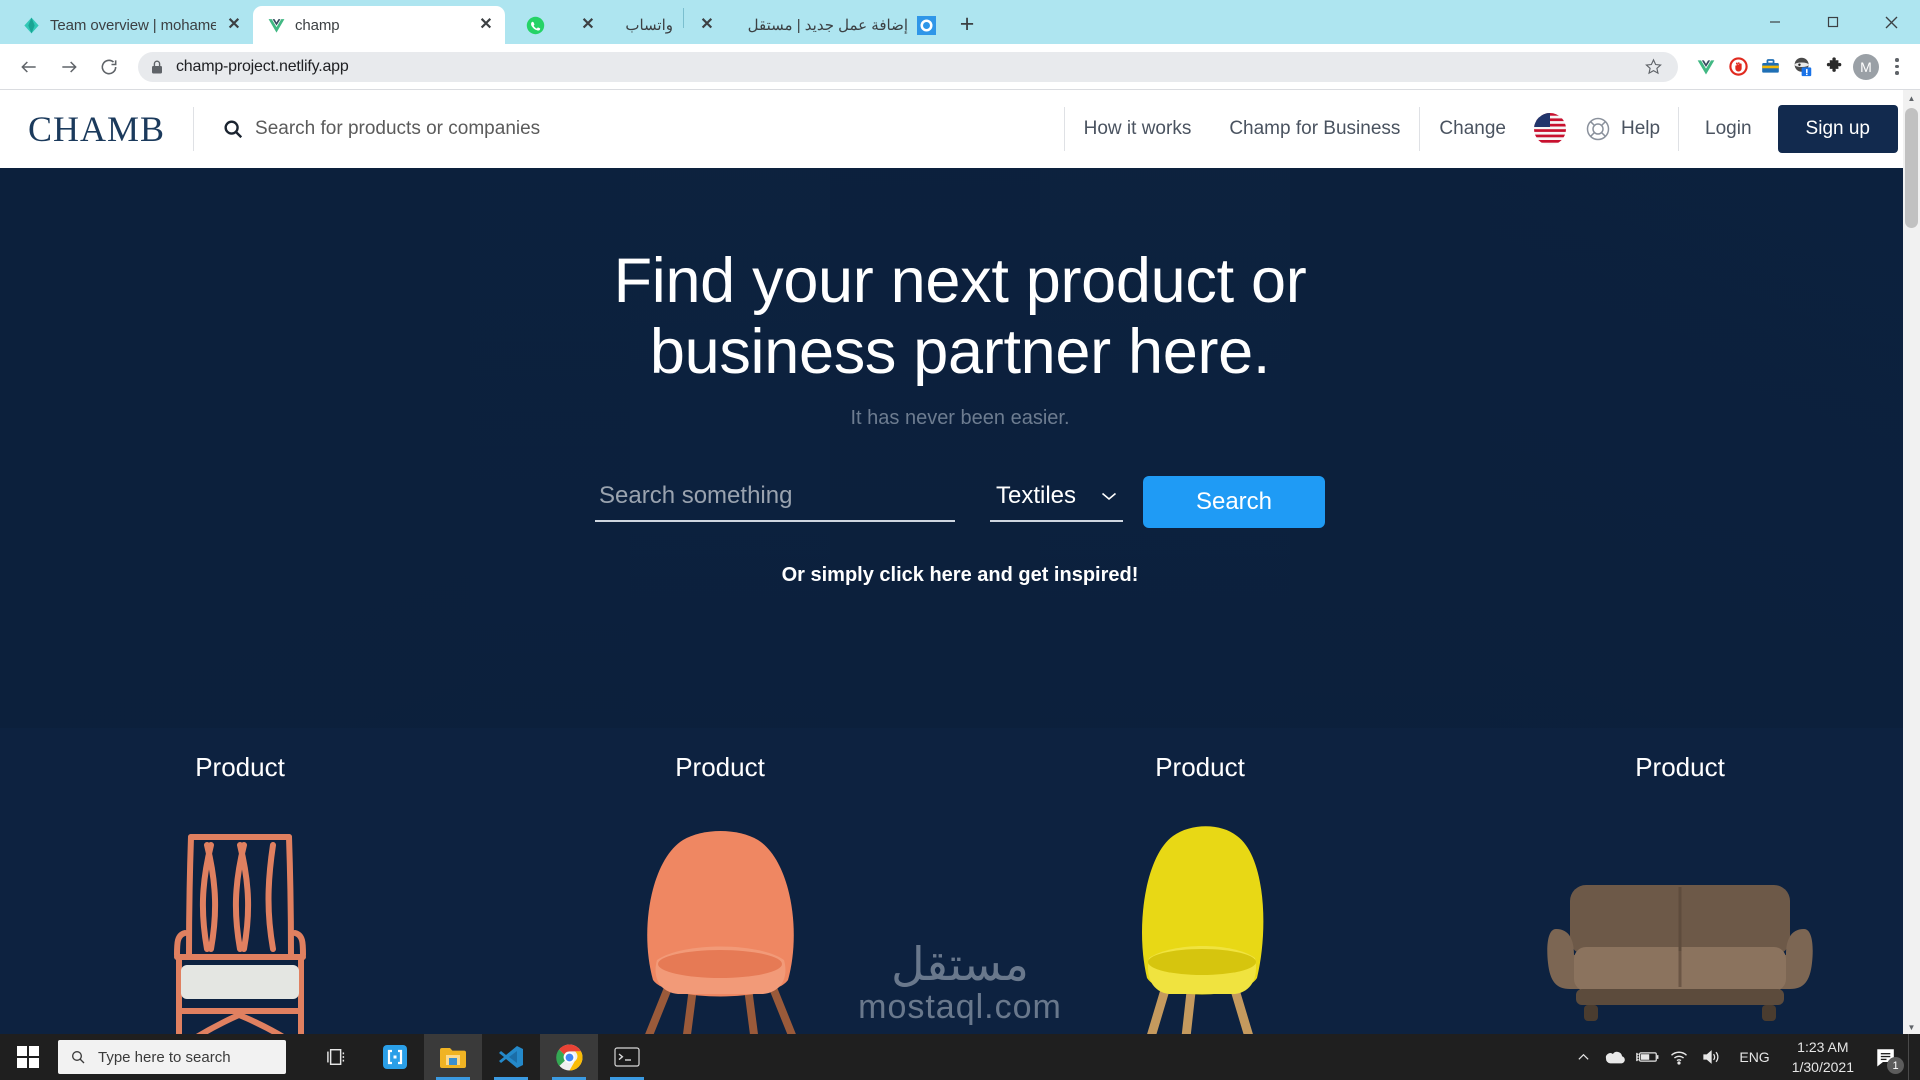  What do you see at coordinates (1775, 22) in the screenshot?
I see `minimize-icon` at bounding box center [1775, 22].